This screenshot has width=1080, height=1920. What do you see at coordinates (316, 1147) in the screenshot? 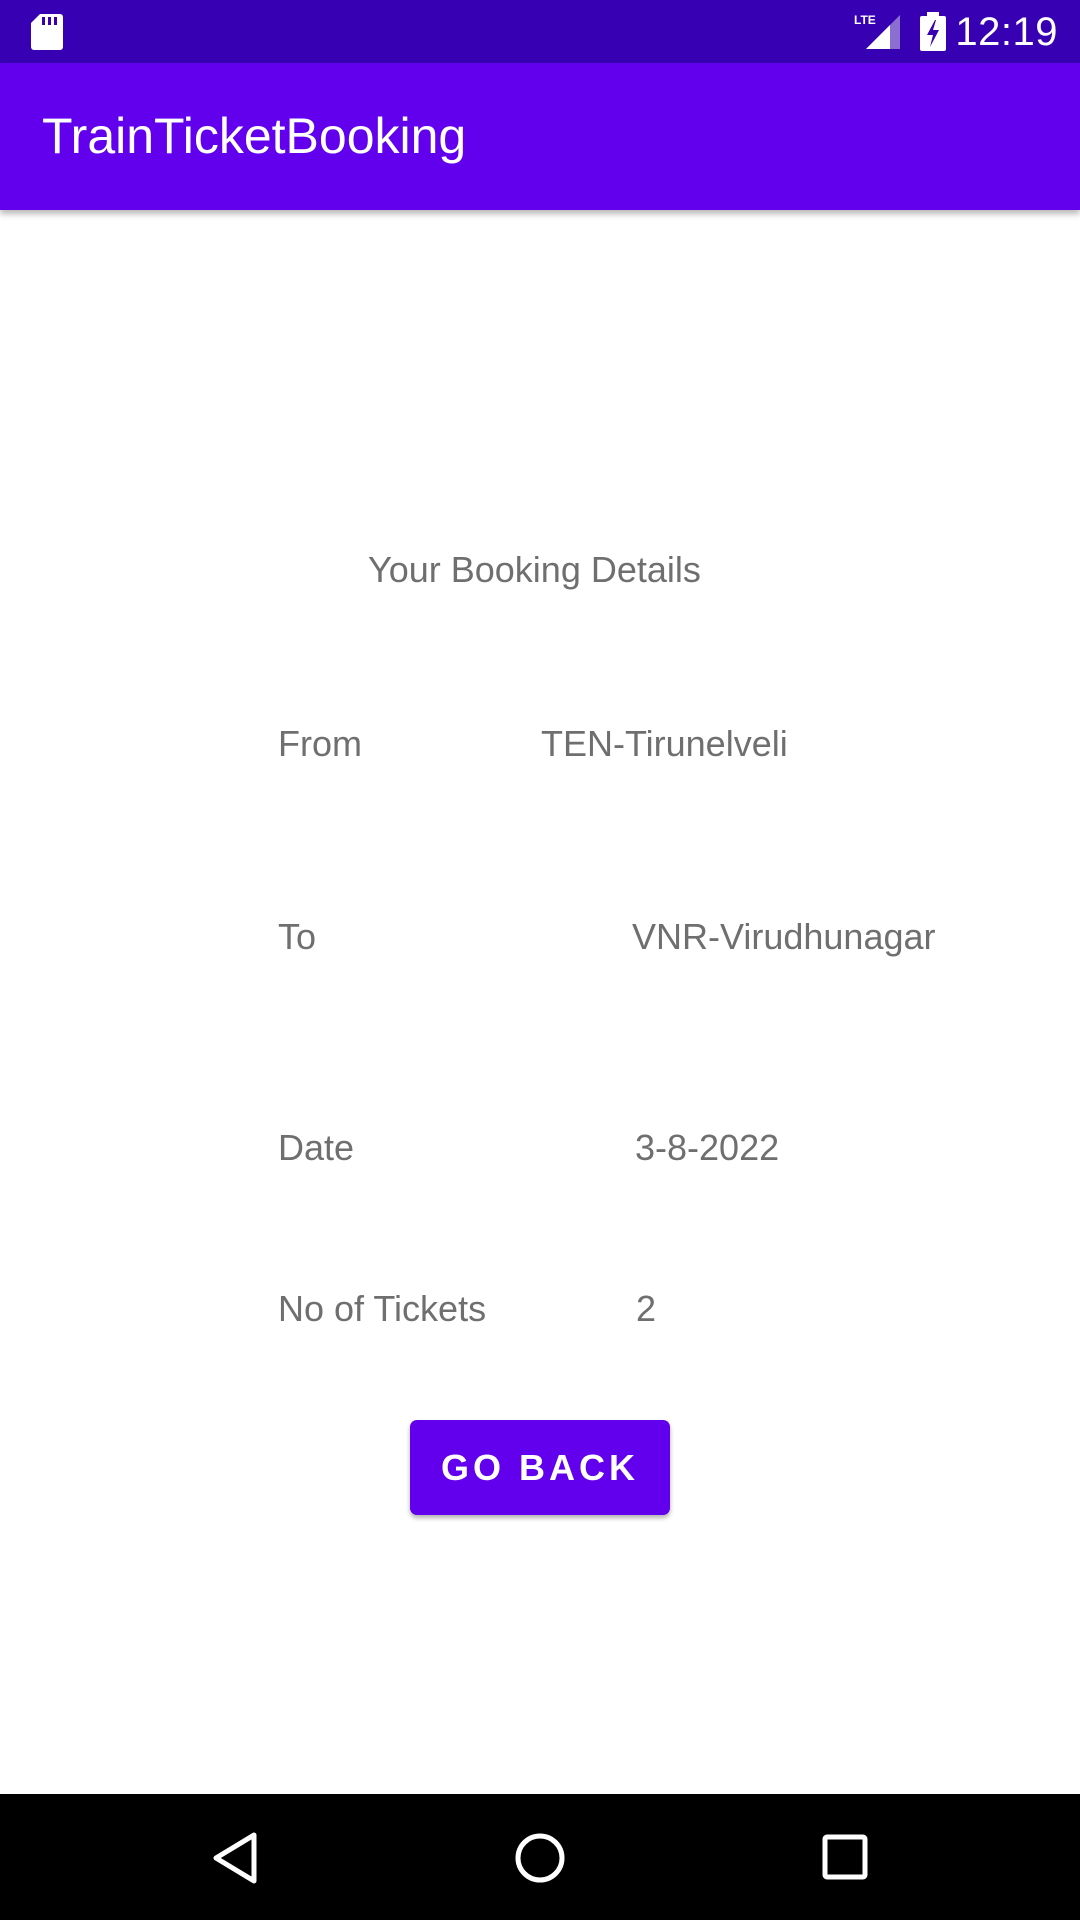
I see `date-label: Date` at bounding box center [316, 1147].